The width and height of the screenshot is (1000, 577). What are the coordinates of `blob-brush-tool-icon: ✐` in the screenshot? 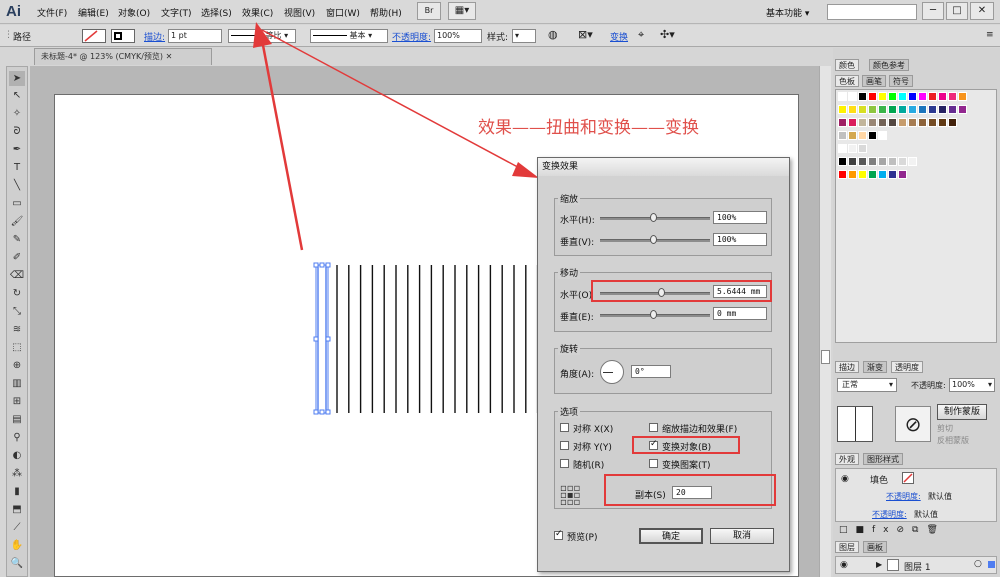 It's located at (17, 257).